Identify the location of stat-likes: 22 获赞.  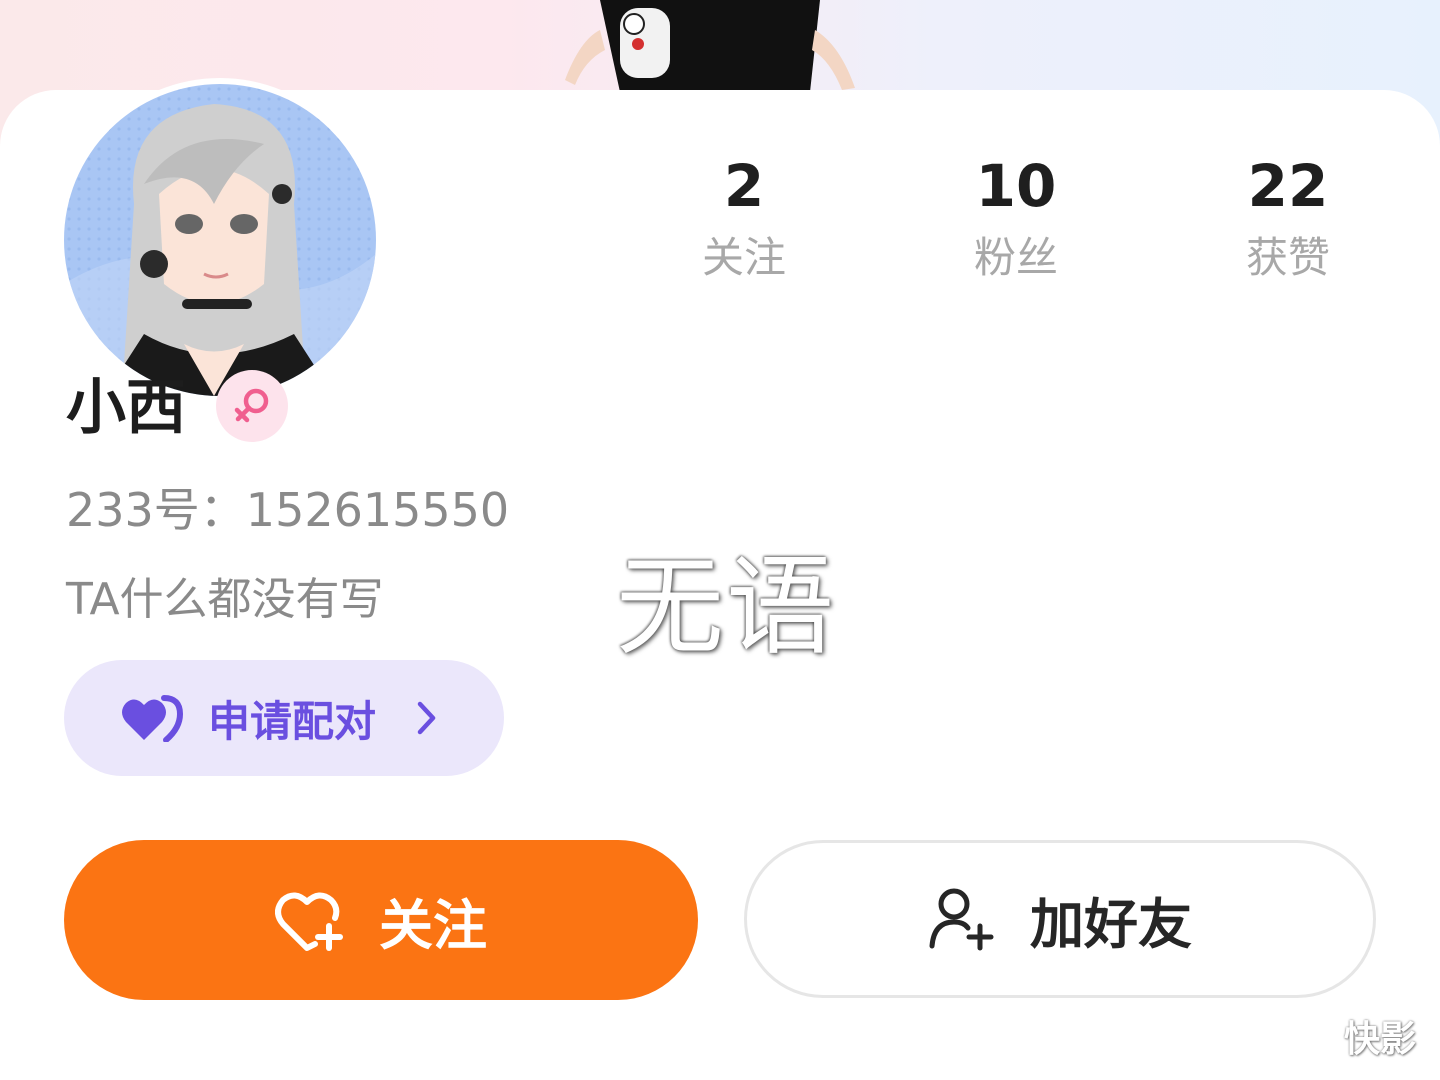
(1288, 218).